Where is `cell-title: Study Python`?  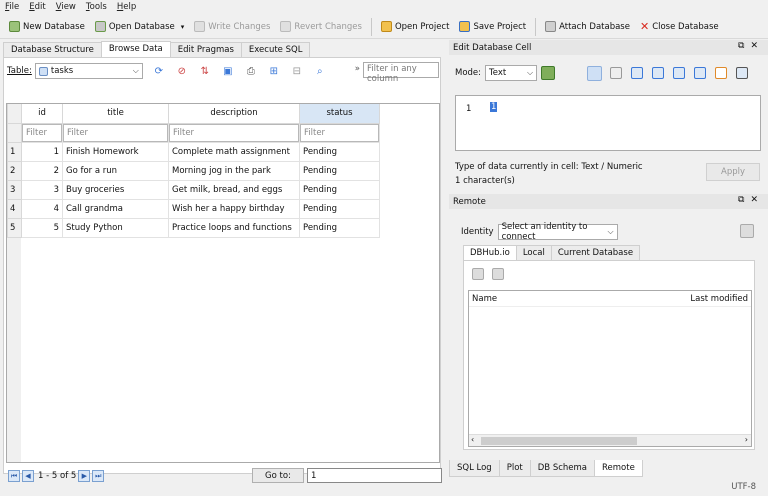
cell-title: Study Python is located at coordinates (115, 227).